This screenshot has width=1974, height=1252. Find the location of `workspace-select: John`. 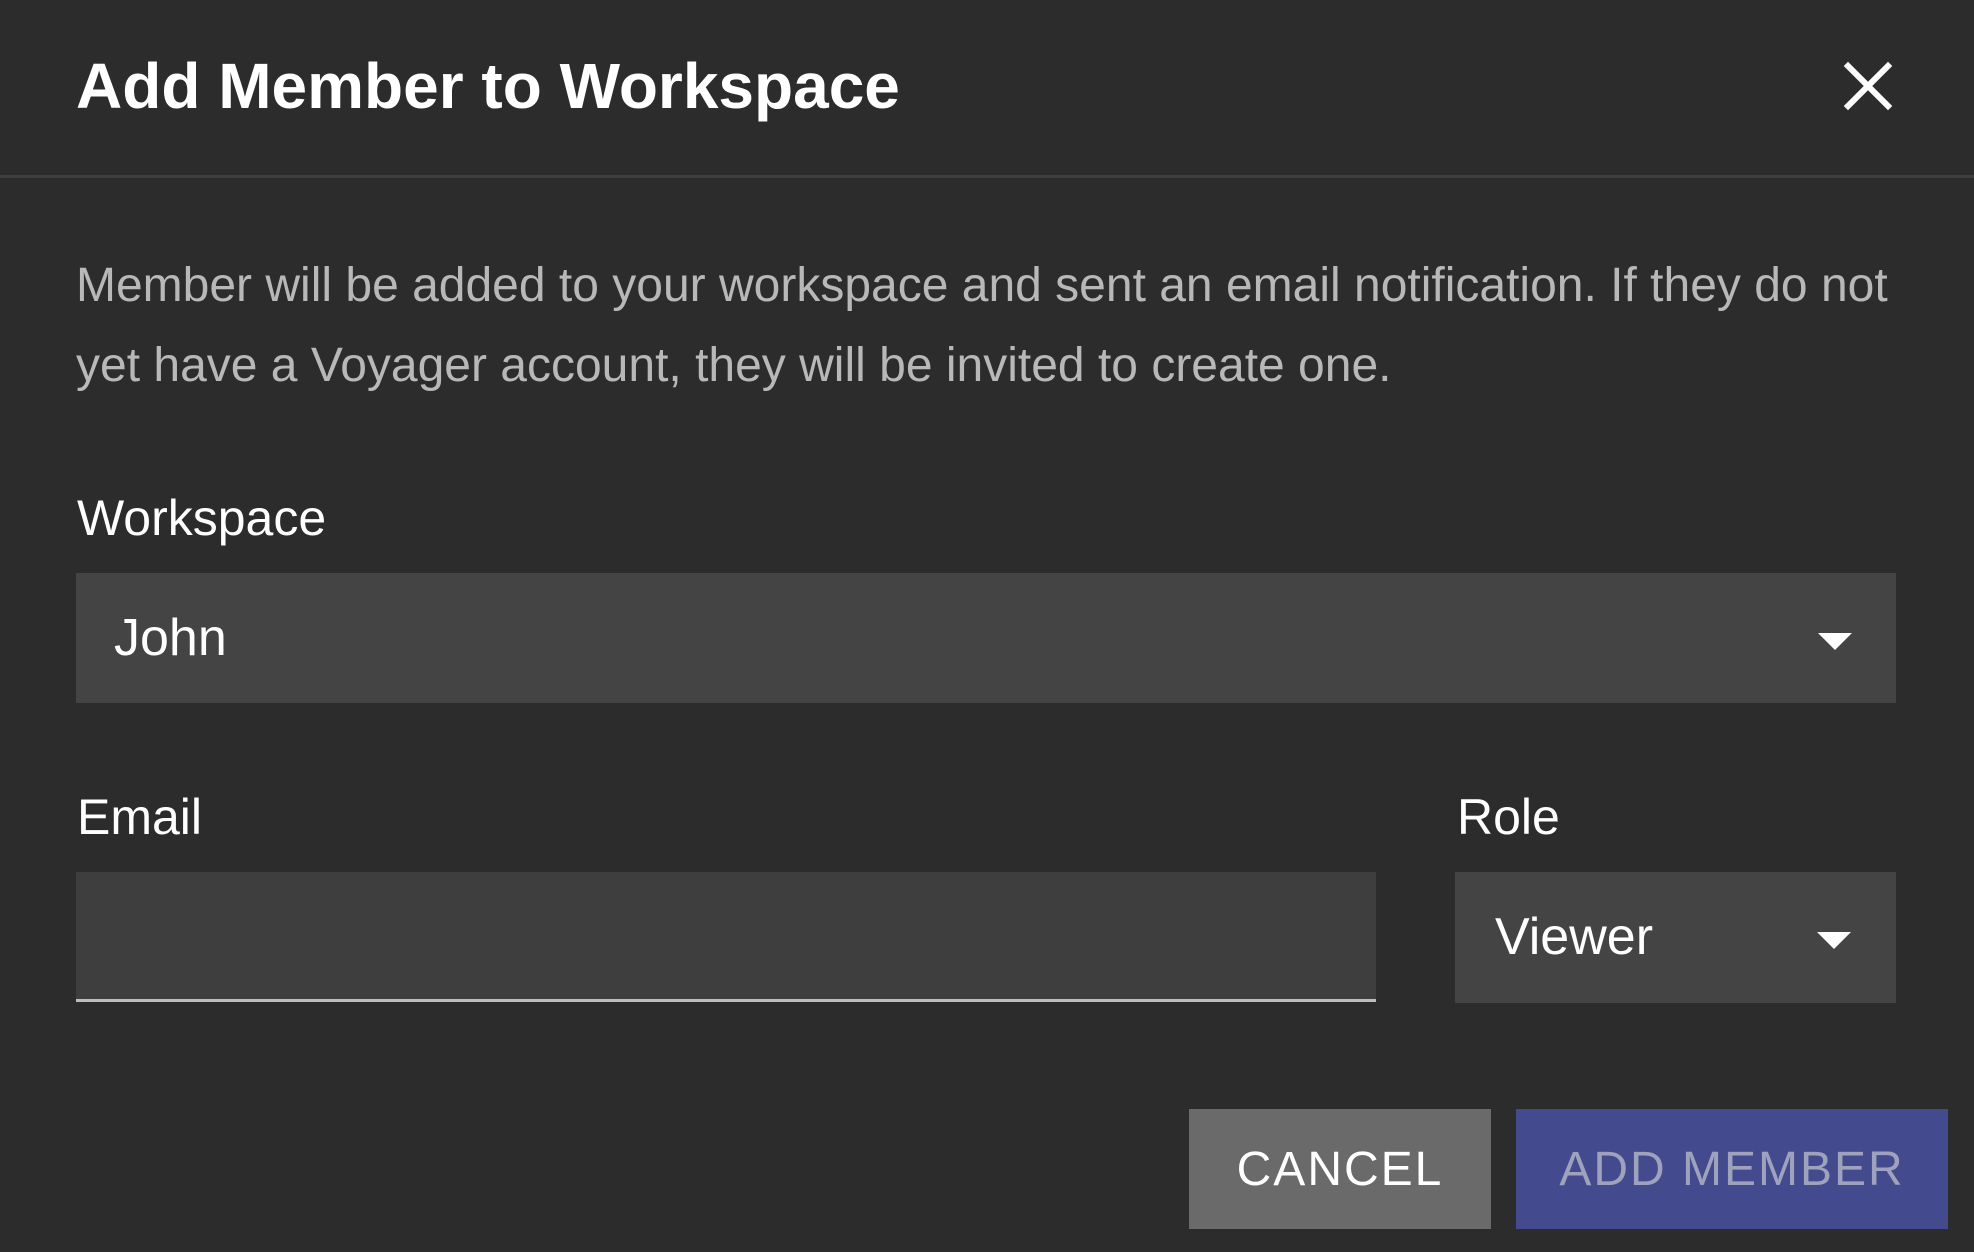

workspace-select: John is located at coordinates (986, 638).